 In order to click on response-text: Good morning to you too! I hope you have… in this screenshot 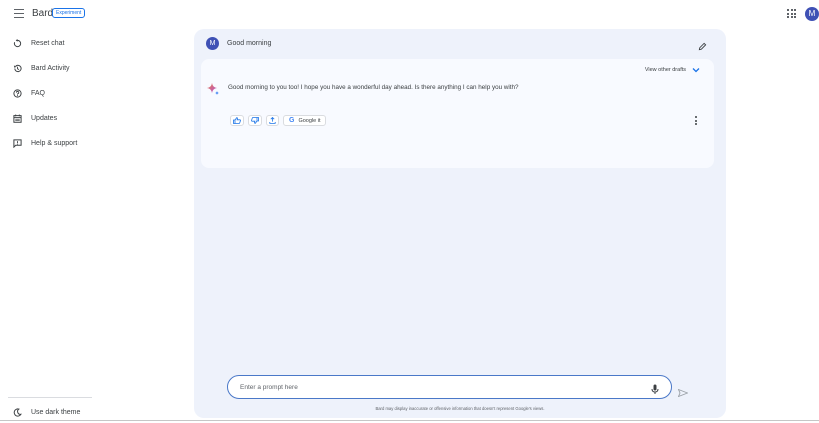, I will do `click(373, 87)`.